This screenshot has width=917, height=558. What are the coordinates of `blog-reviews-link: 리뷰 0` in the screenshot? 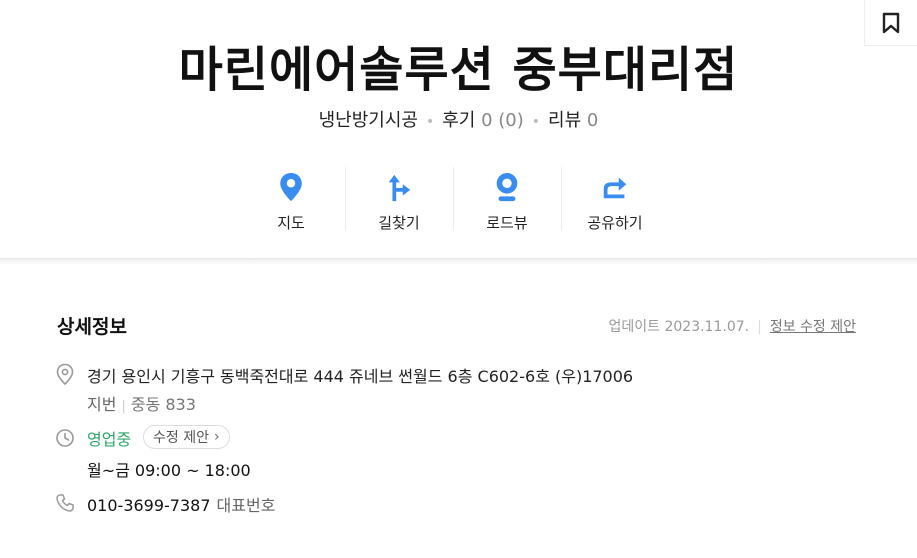 It's located at (573, 120).